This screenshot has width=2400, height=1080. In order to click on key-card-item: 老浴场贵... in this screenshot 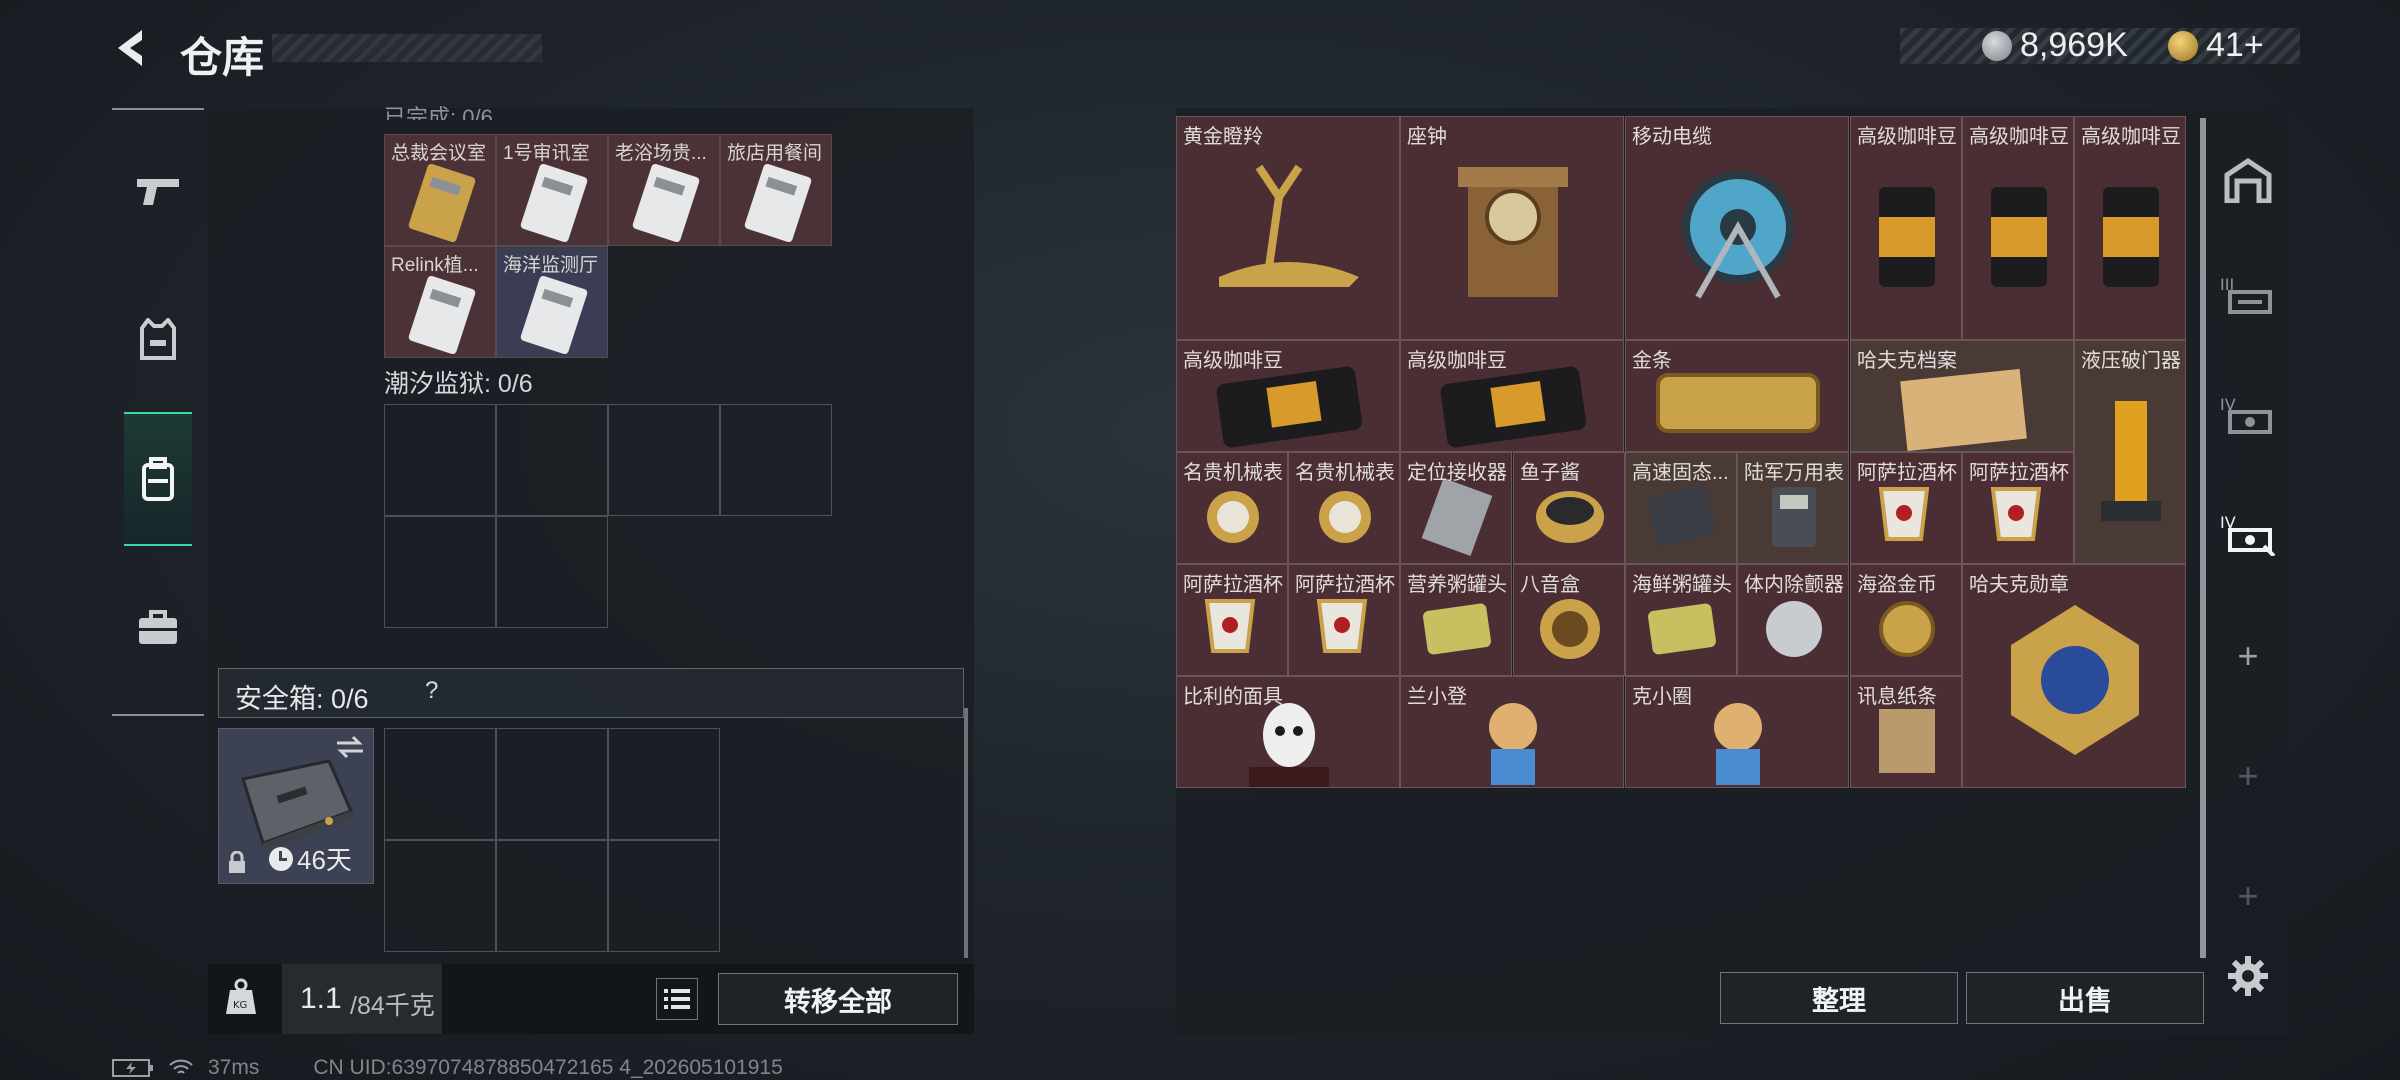, I will do `click(664, 190)`.